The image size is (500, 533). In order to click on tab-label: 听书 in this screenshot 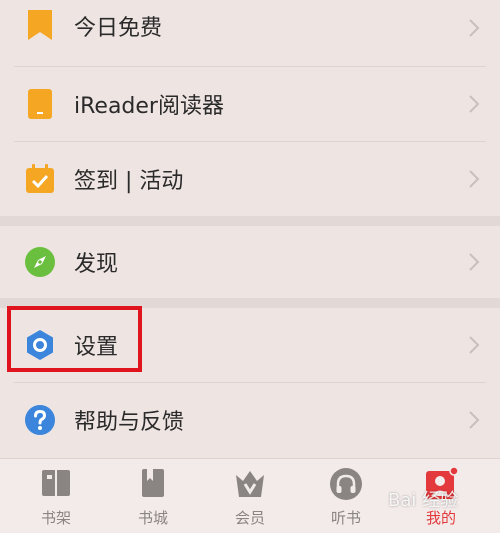, I will do `click(345, 518)`.